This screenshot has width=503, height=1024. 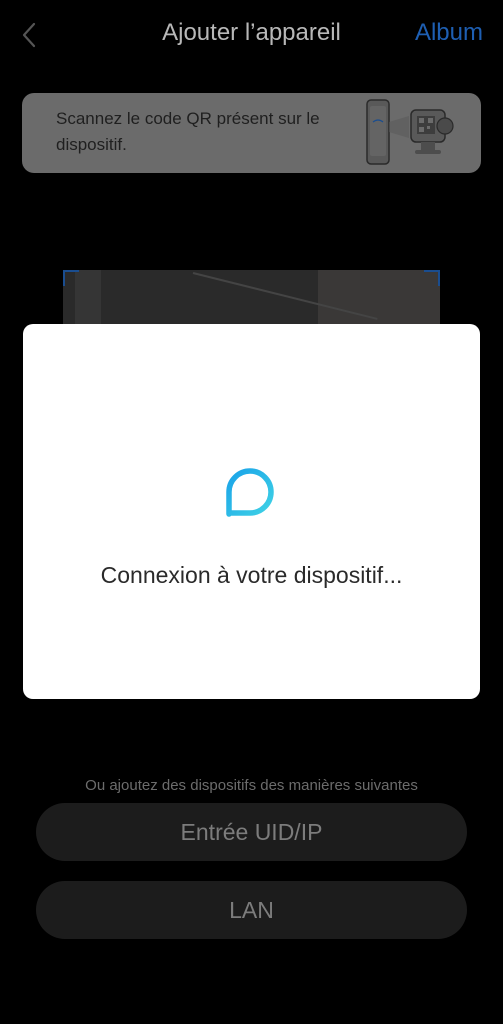 What do you see at coordinates (251, 910) in the screenshot?
I see `lan-button: LAN` at bounding box center [251, 910].